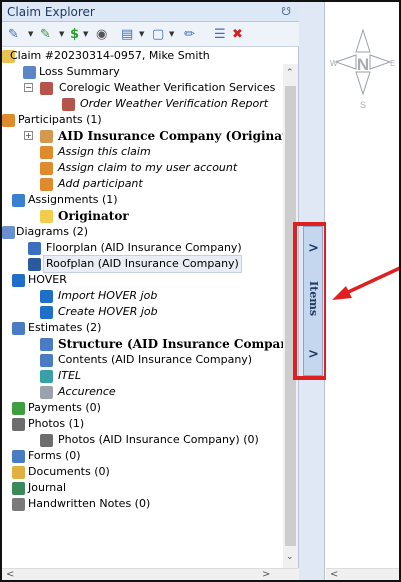 This screenshot has width=401, height=582. What do you see at coordinates (365, 283) in the screenshot?
I see `red-arrow-icon` at bounding box center [365, 283].